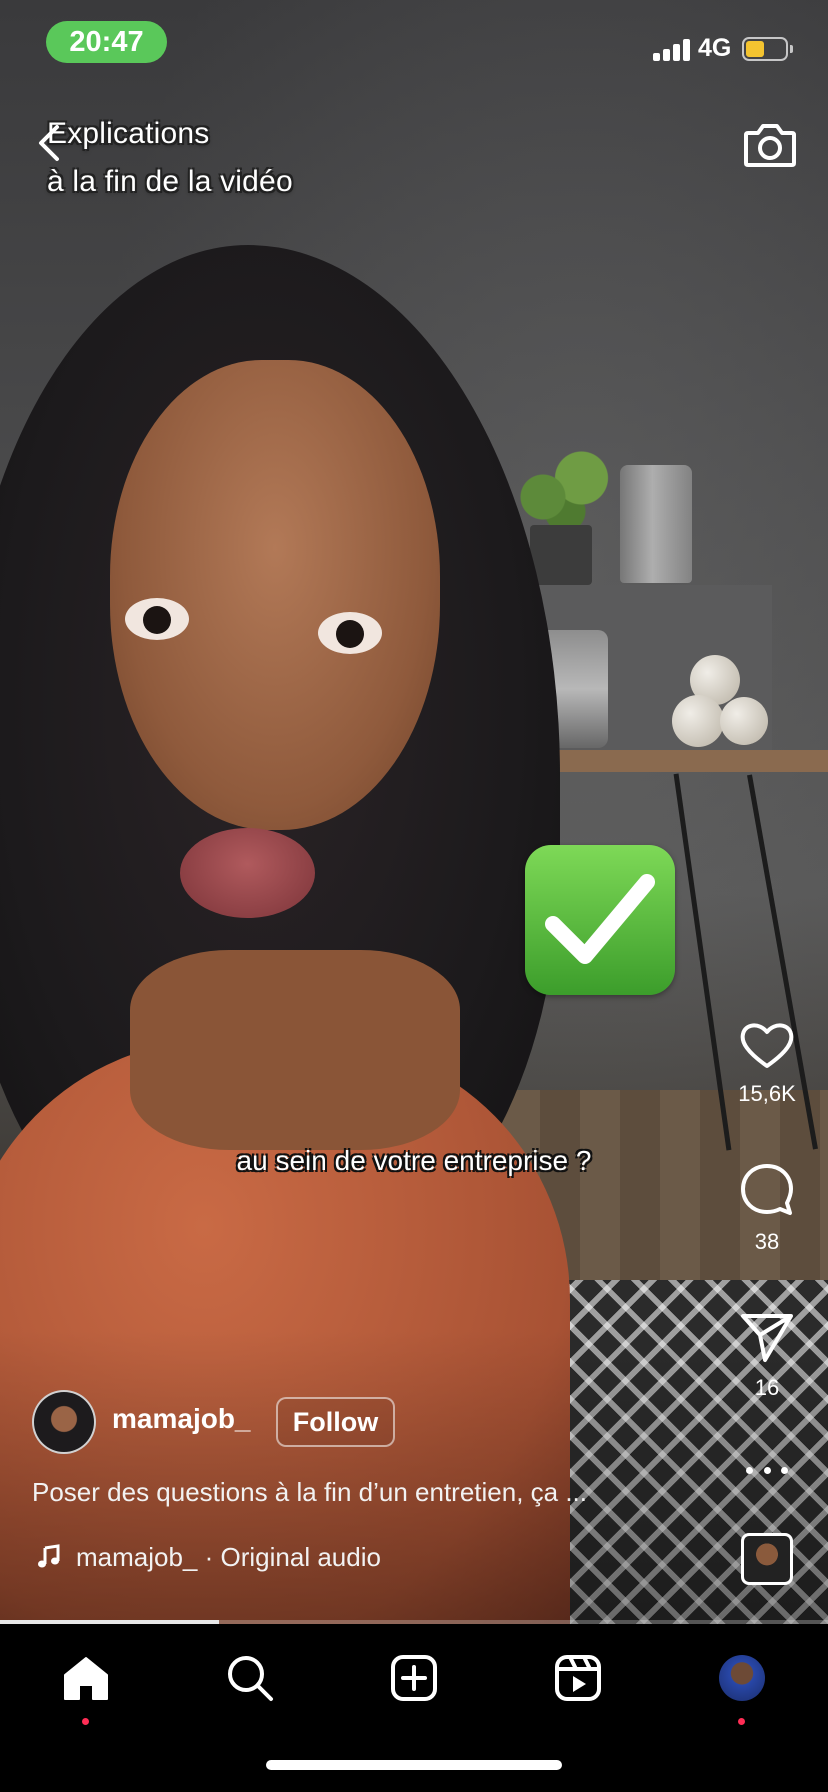 Image resolution: width=828 pixels, height=1792 pixels. I want to click on status-time: 20:47, so click(106, 42).